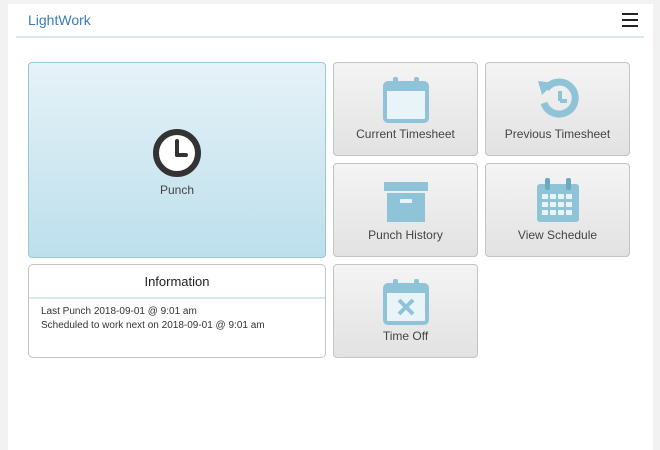 Image resolution: width=660 pixels, height=450 pixels. Describe the element at coordinates (557, 235) in the screenshot. I see `view-schedule-label: View Schedule` at that location.